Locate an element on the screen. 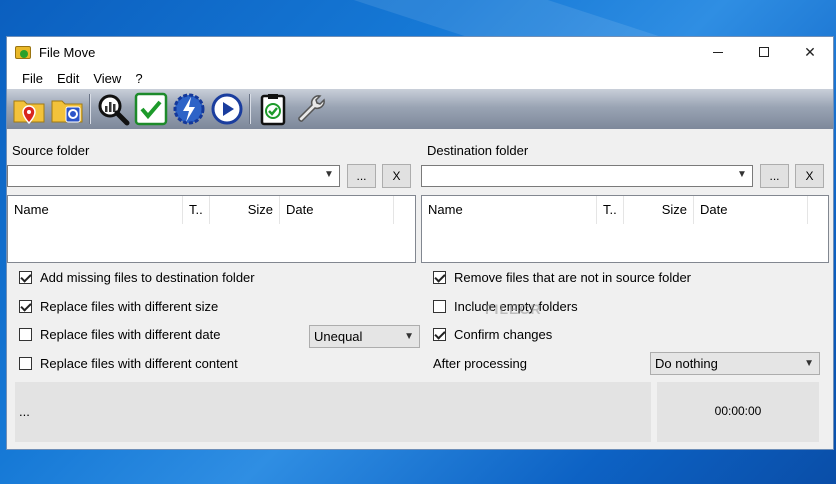 This screenshot has height=484, width=836. destination-folder-label: Destination folder is located at coordinates (478, 150).